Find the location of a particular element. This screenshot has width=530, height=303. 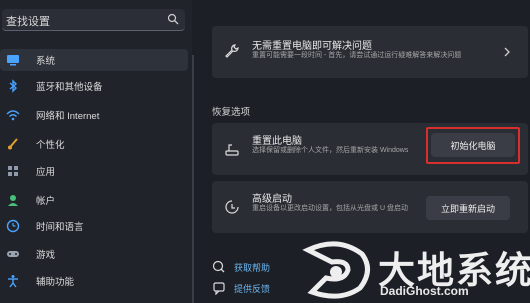

search-input: 查找设置 is located at coordinates (93, 20).